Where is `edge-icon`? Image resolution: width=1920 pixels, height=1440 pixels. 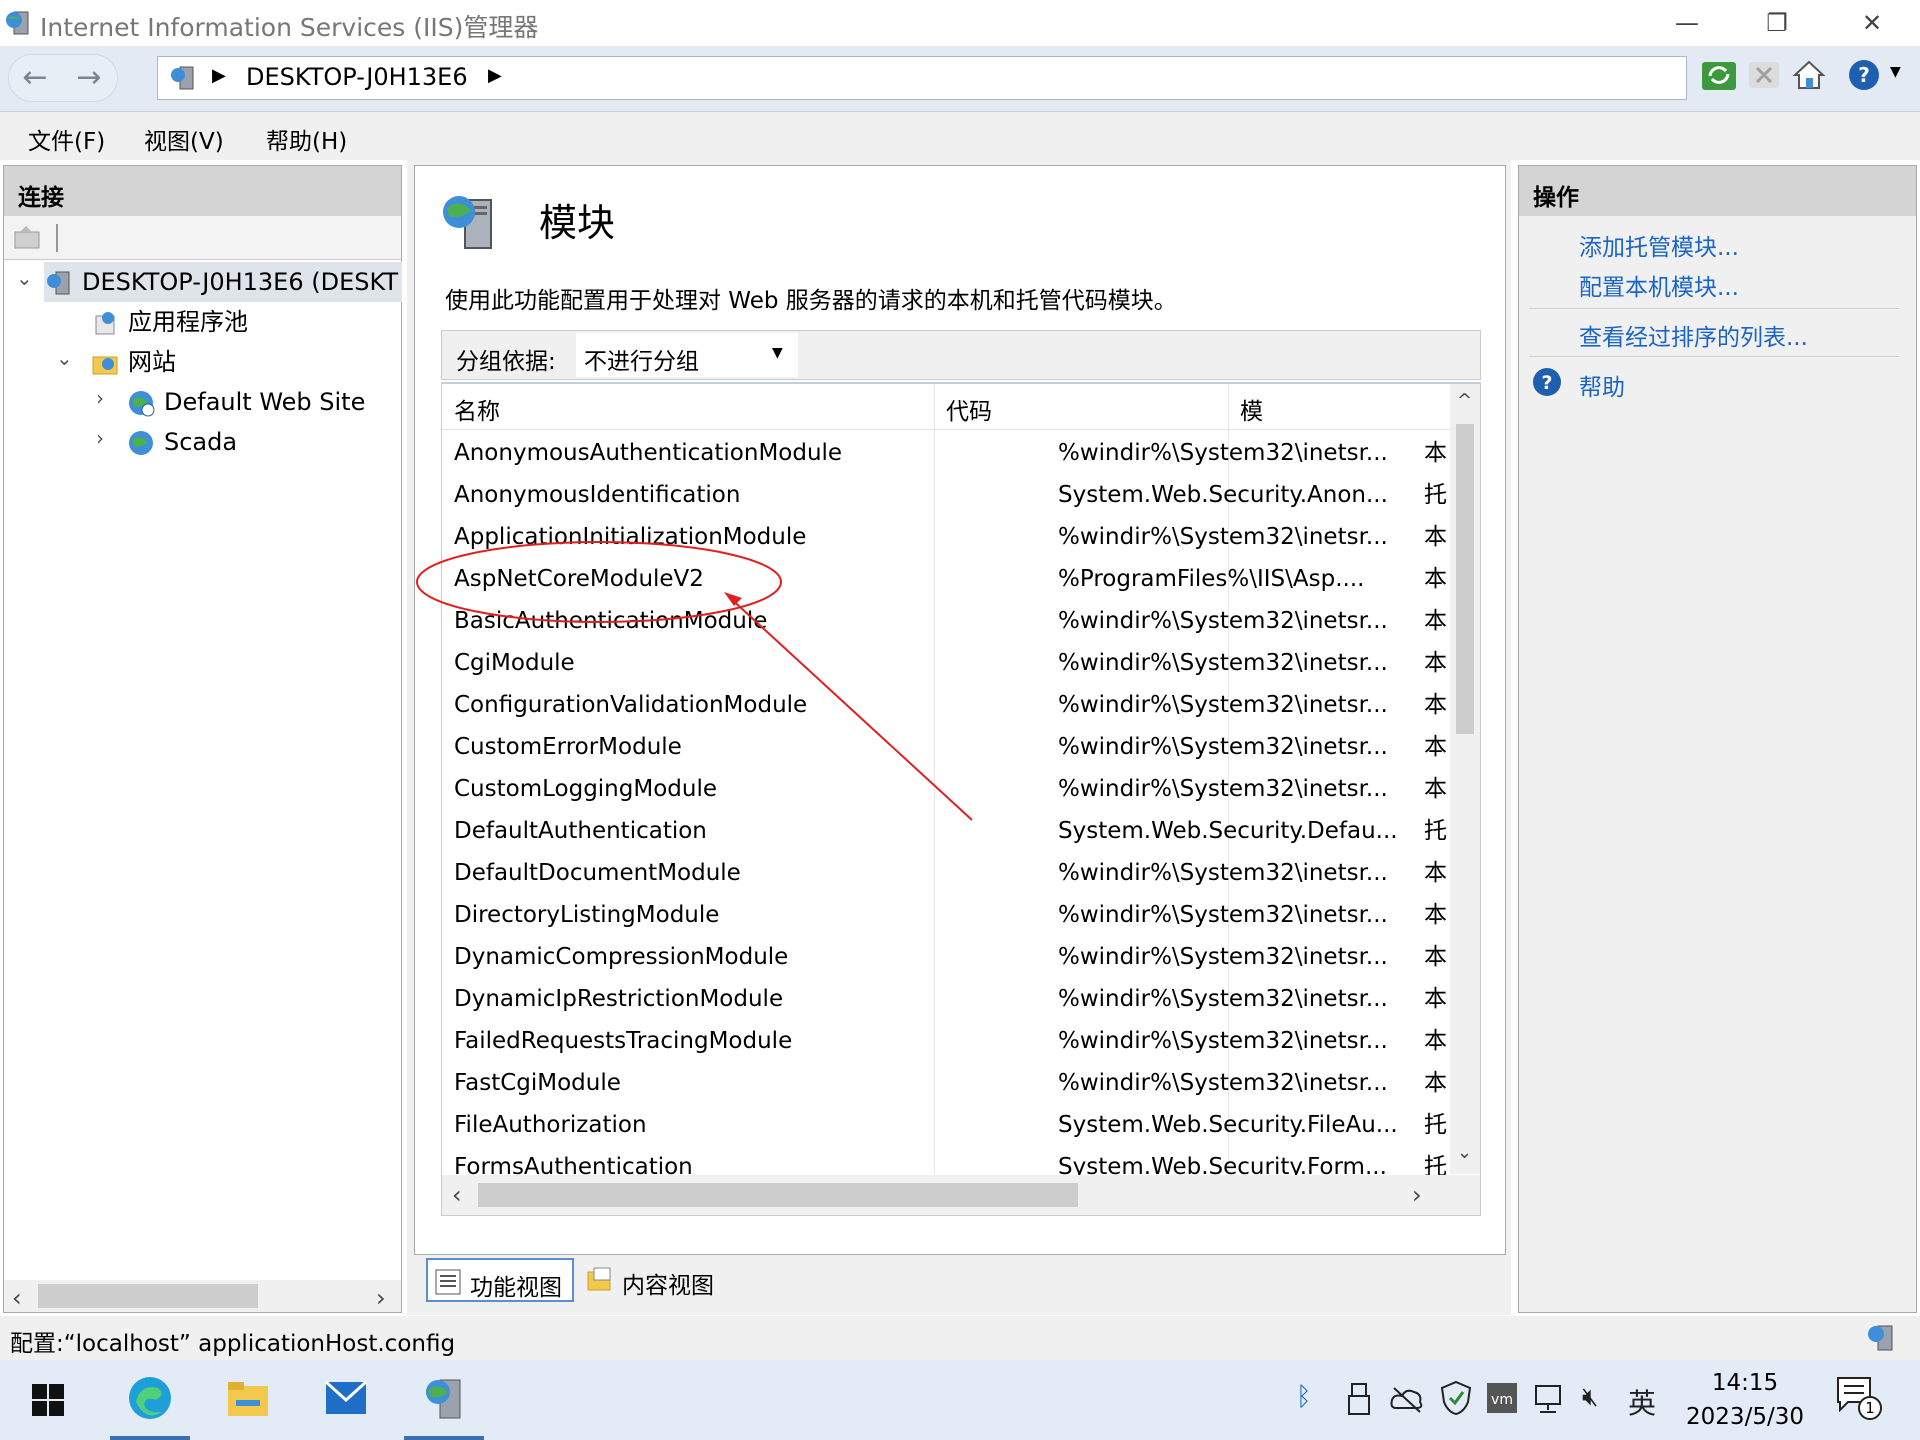 edge-icon is located at coordinates (150, 1398).